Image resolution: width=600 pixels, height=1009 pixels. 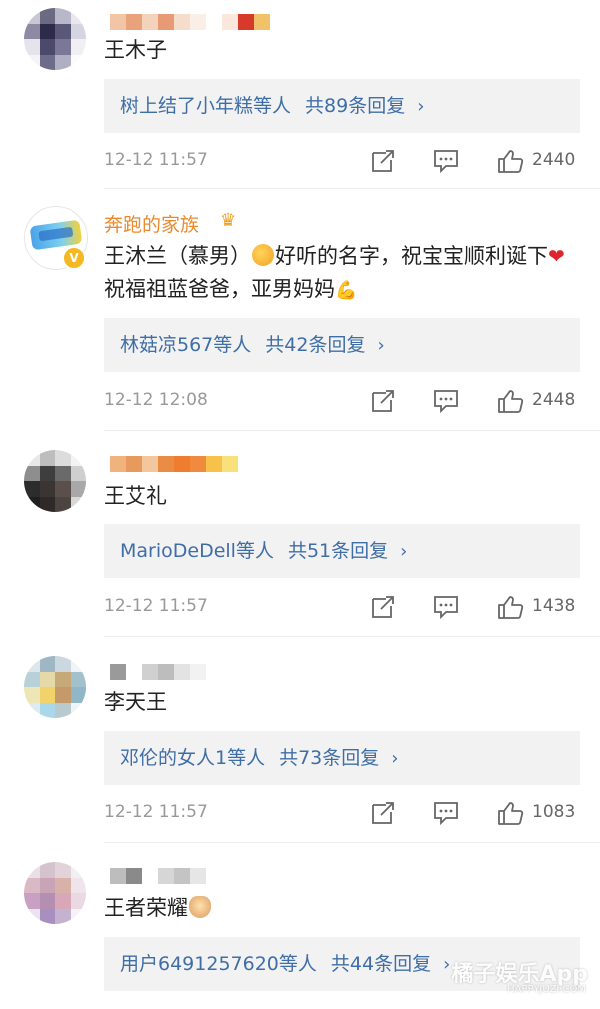 I want to click on timestamp: 12-12 12:08, so click(x=156, y=400).